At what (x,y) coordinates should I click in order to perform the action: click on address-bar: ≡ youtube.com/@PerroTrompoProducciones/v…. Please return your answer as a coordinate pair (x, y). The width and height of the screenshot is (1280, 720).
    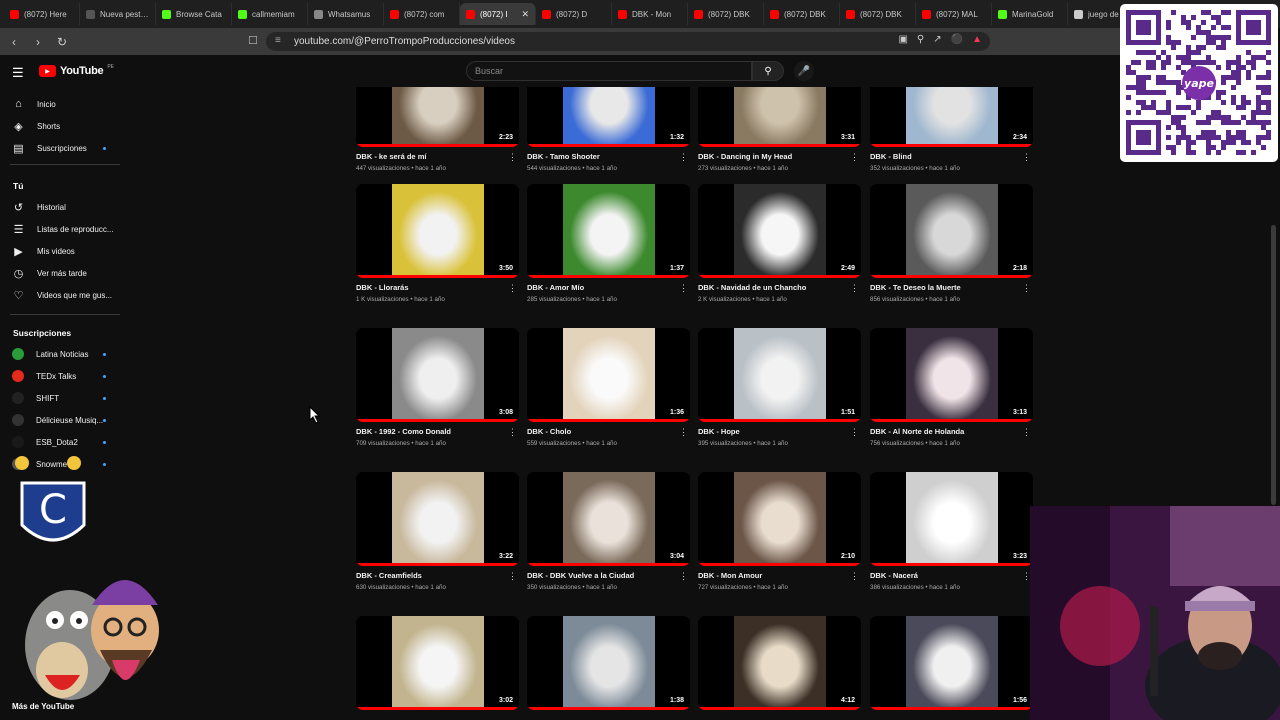
    Looking at the image, I should click on (628, 41).